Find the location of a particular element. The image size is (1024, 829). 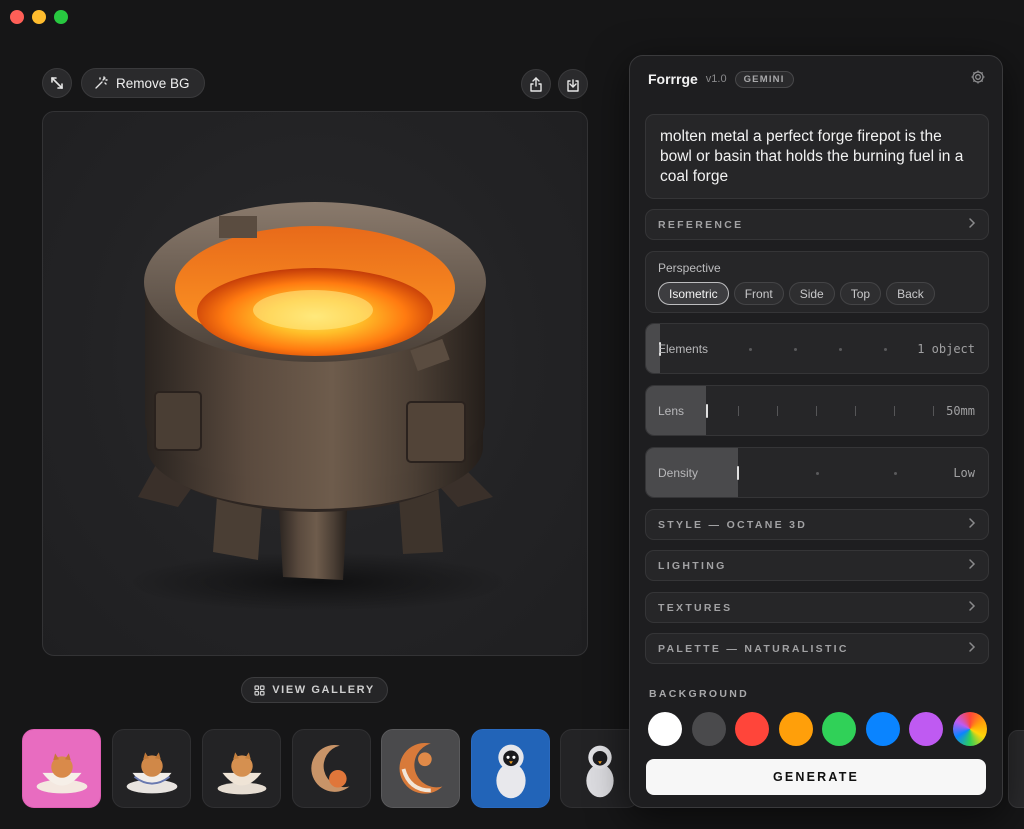

density-slider-handle is located at coordinates (738, 473).